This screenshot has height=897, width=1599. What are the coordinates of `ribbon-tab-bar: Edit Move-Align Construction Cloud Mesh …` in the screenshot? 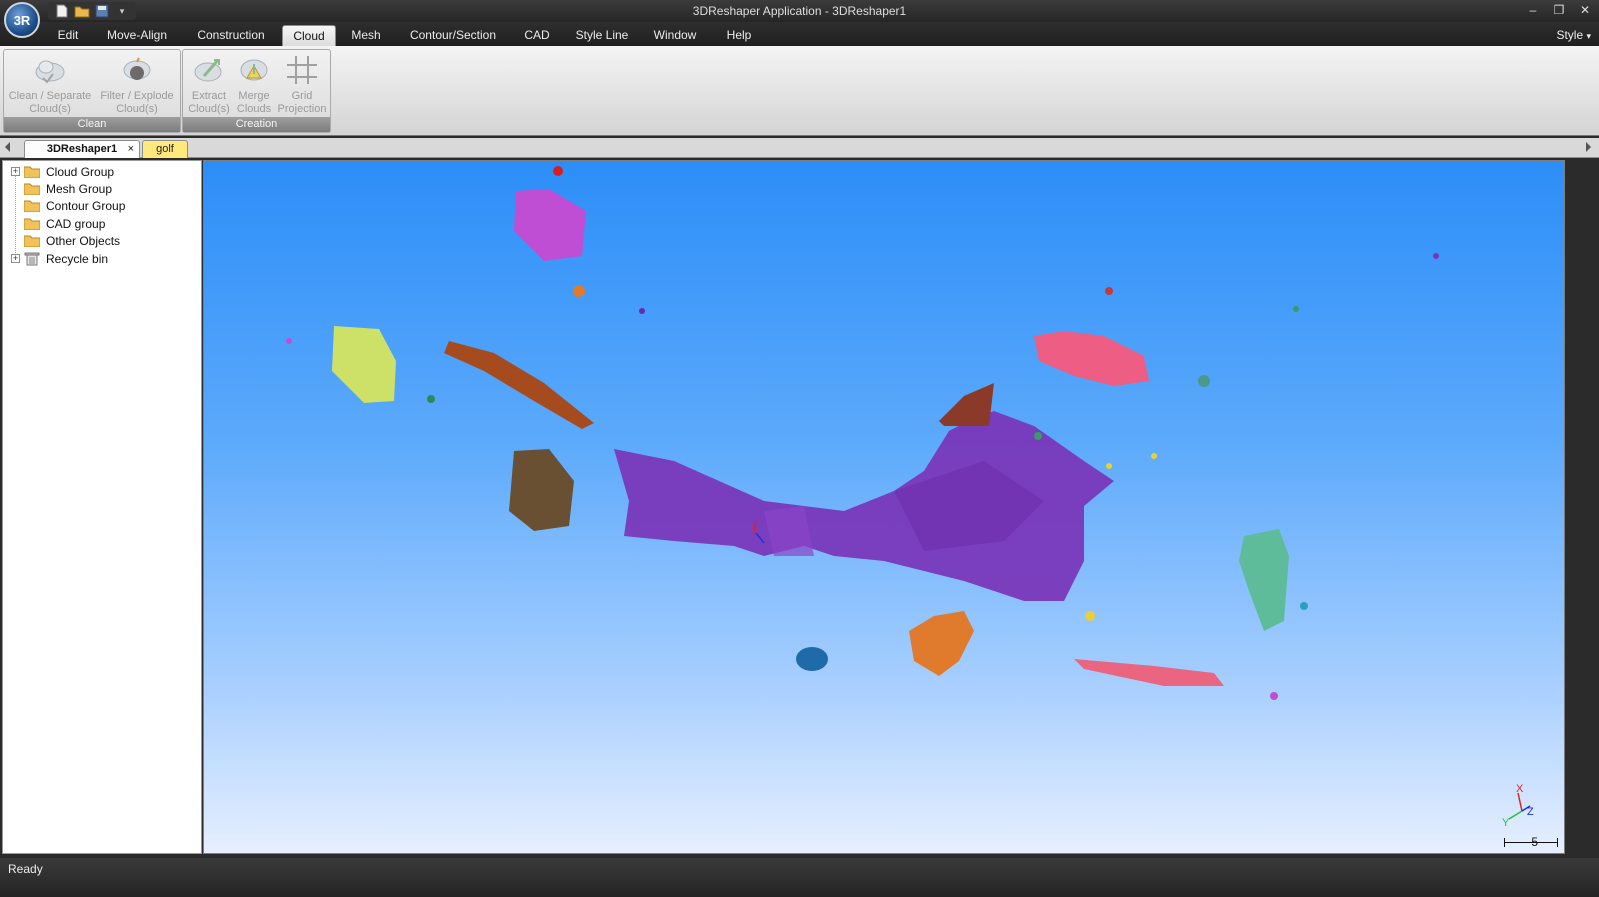 It's located at (799, 34).